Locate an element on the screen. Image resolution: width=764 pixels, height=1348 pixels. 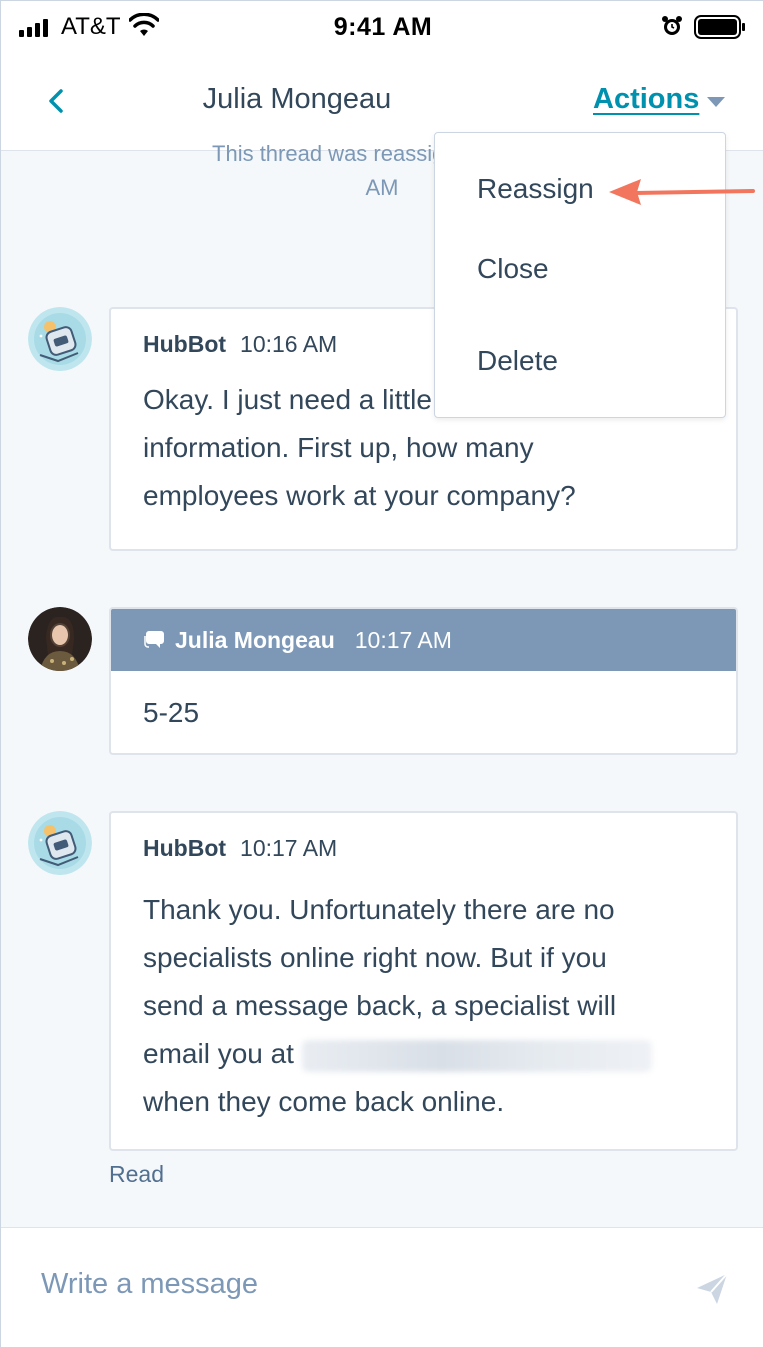
message-meta: HubBot 10:17 AM is located at coordinates (423, 848).